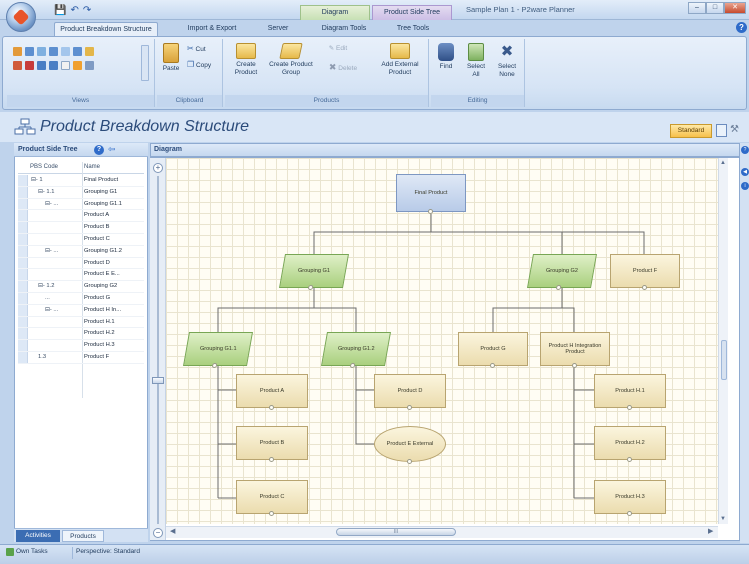 The image size is (749, 564). I want to click on tab-product-breakdown-structure: Product Breakdown Structure, so click(106, 29).